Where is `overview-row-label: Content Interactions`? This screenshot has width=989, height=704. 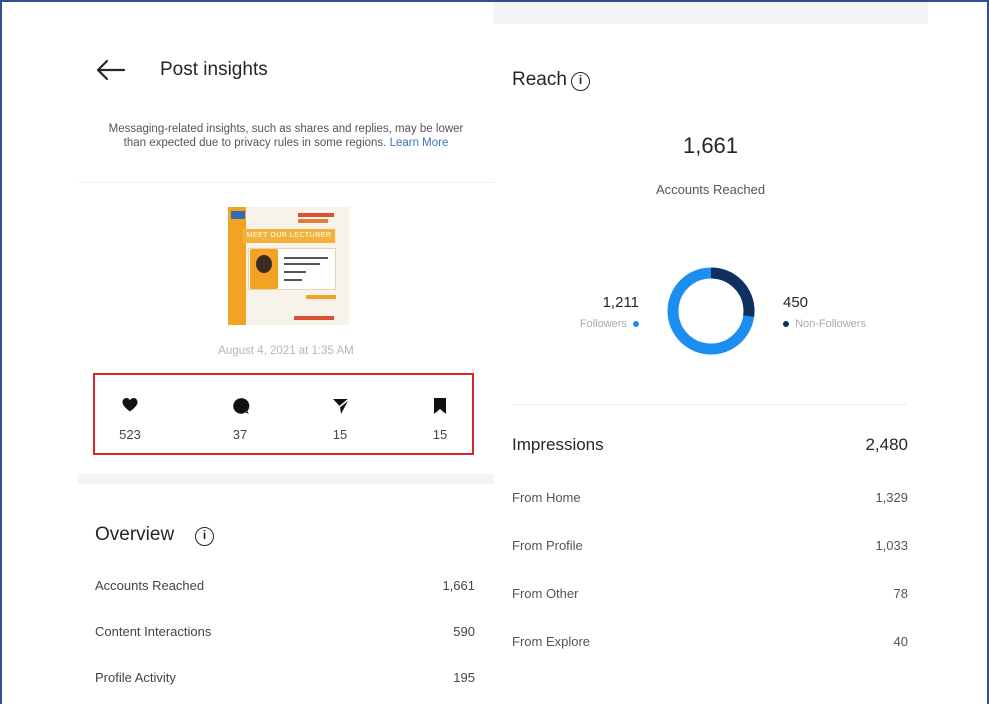 overview-row-label: Content Interactions is located at coordinates (153, 631).